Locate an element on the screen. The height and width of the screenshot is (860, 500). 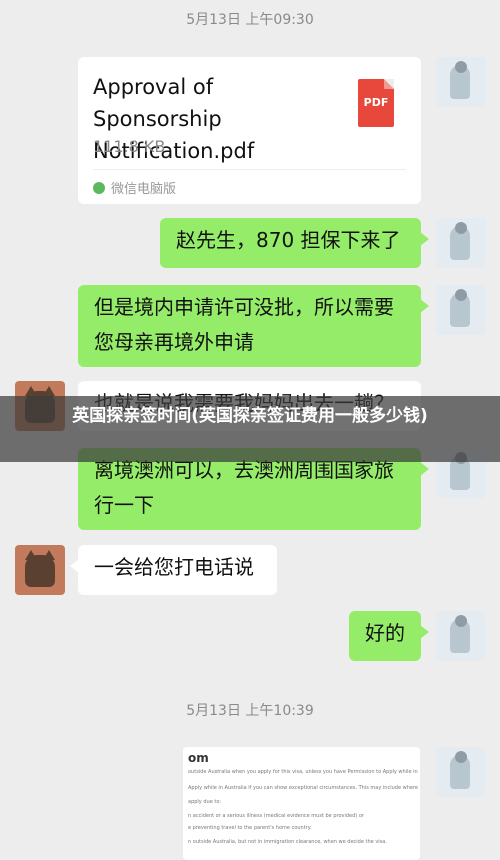
file-source: 微信电脑版 is located at coordinates (134, 187).